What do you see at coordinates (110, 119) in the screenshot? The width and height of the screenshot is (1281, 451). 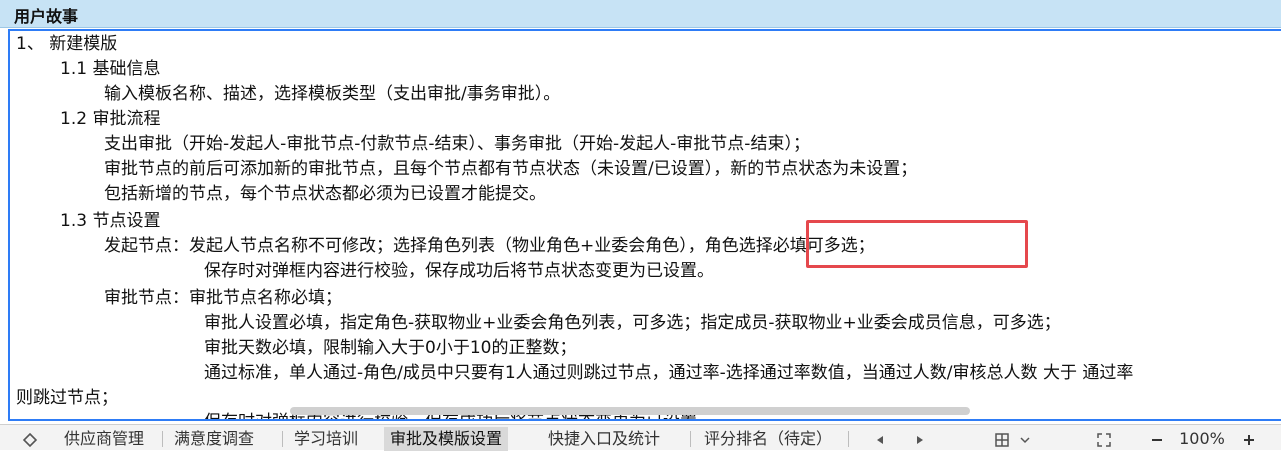 I see `doc-line: 1.2 审批流程` at bounding box center [110, 119].